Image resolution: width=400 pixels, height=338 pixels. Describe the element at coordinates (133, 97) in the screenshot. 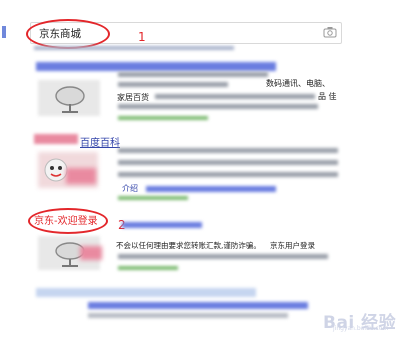

I see `result-snippet-fragment: 家居百货` at that location.